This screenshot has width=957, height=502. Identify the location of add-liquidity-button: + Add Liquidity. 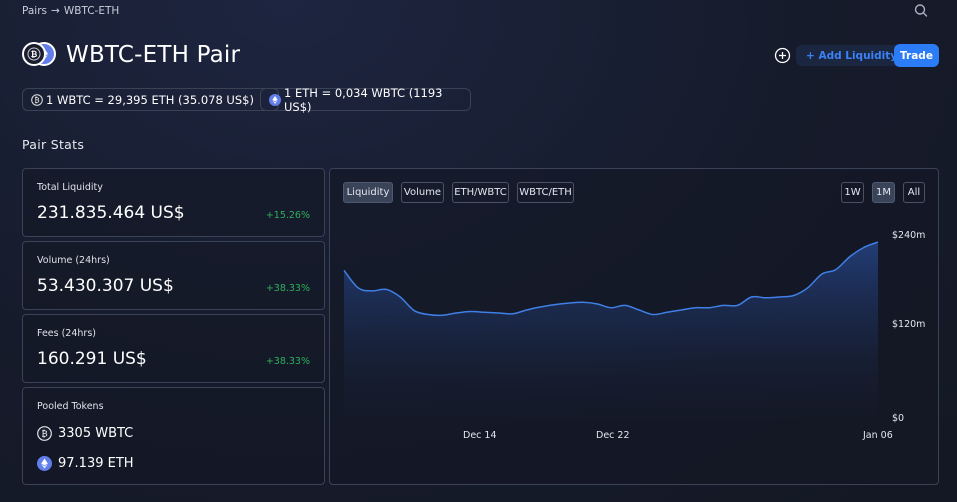
(852, 55).